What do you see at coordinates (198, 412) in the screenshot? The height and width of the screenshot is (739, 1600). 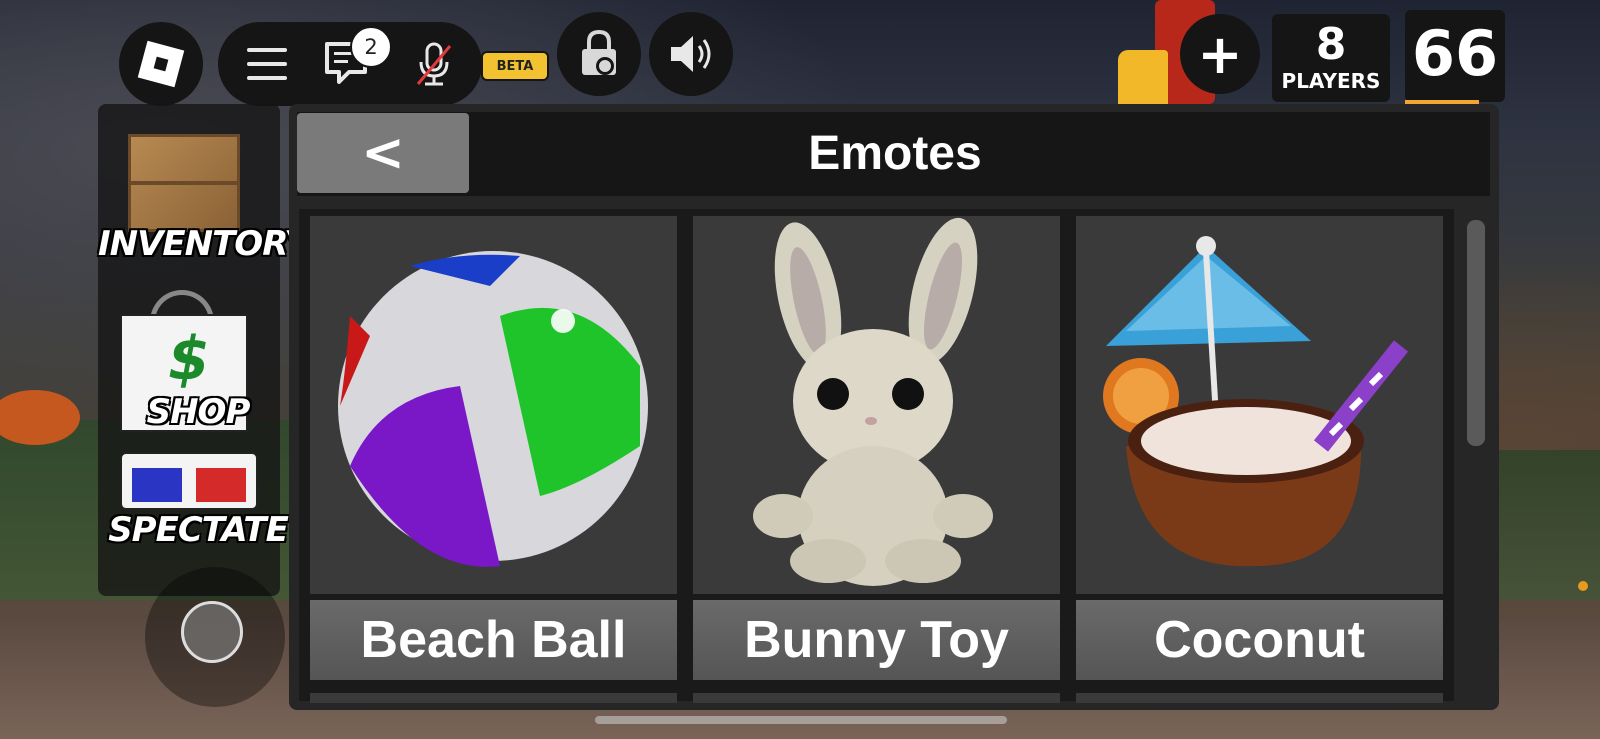 I see `shop-label: SHOP` at bounding box center [198, 412].